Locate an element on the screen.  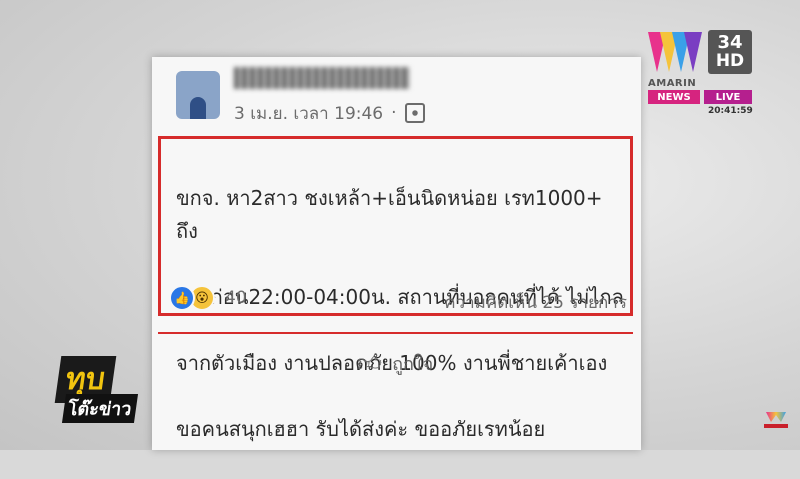
like-button: 👍︎ ถูกใจ is located at coordinates (395, 363).